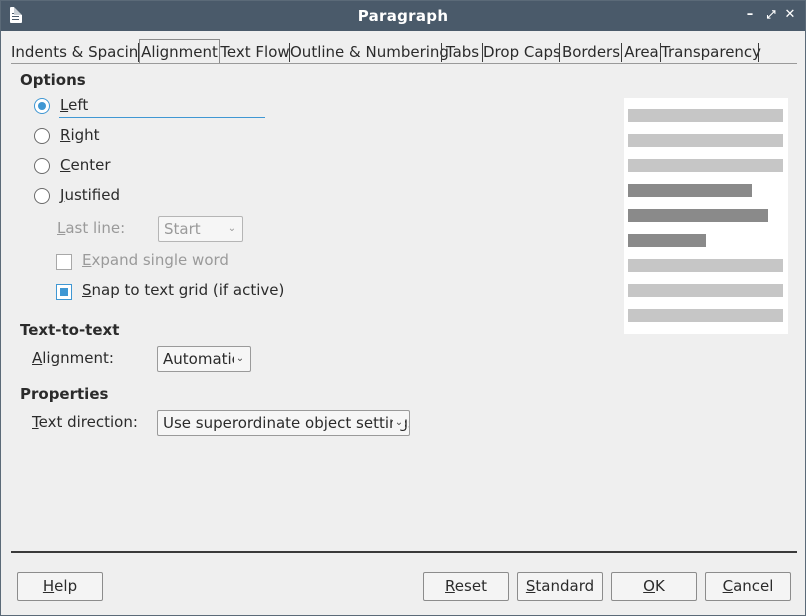  I want to click on text-direction-select: Use superordinate object settings ⌄, so click(283, 423).